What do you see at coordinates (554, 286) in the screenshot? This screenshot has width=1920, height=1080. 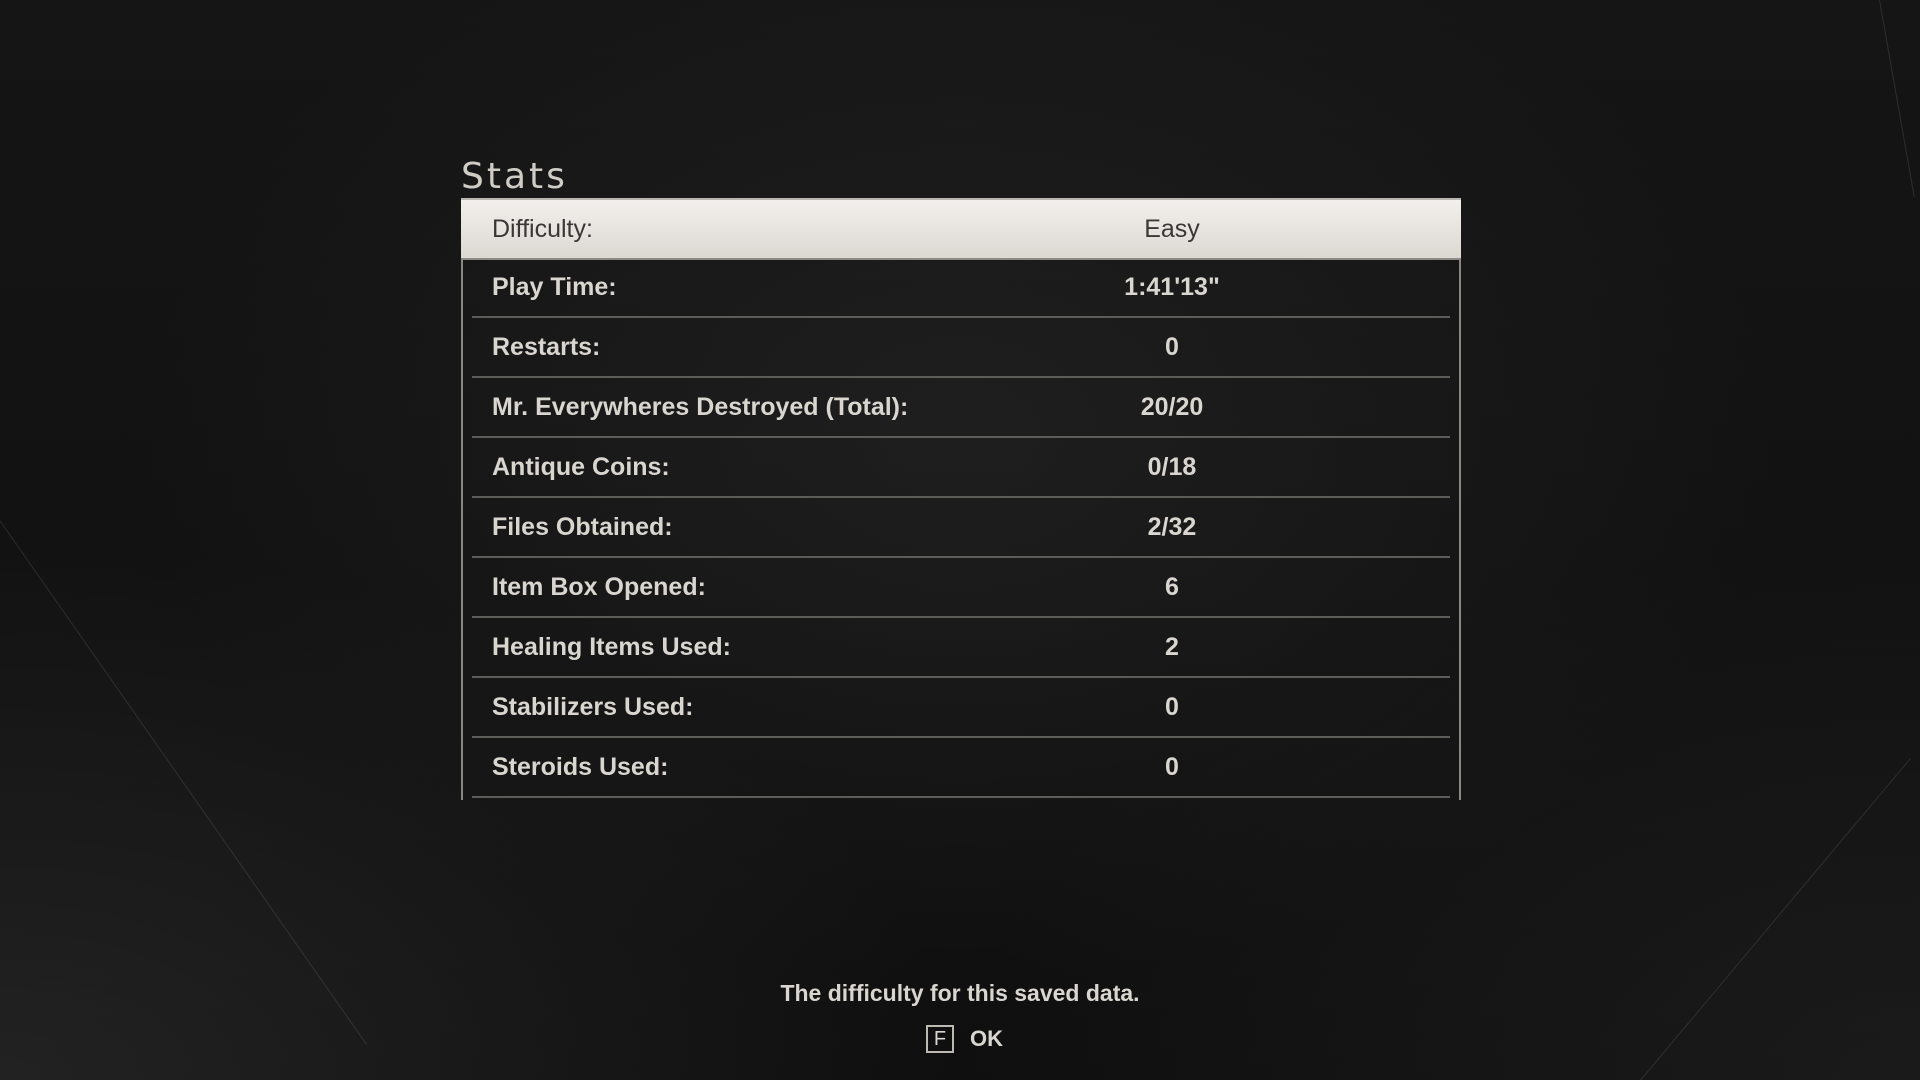 I see `stat-label: Play Time:` at bounding box center [554, 286].